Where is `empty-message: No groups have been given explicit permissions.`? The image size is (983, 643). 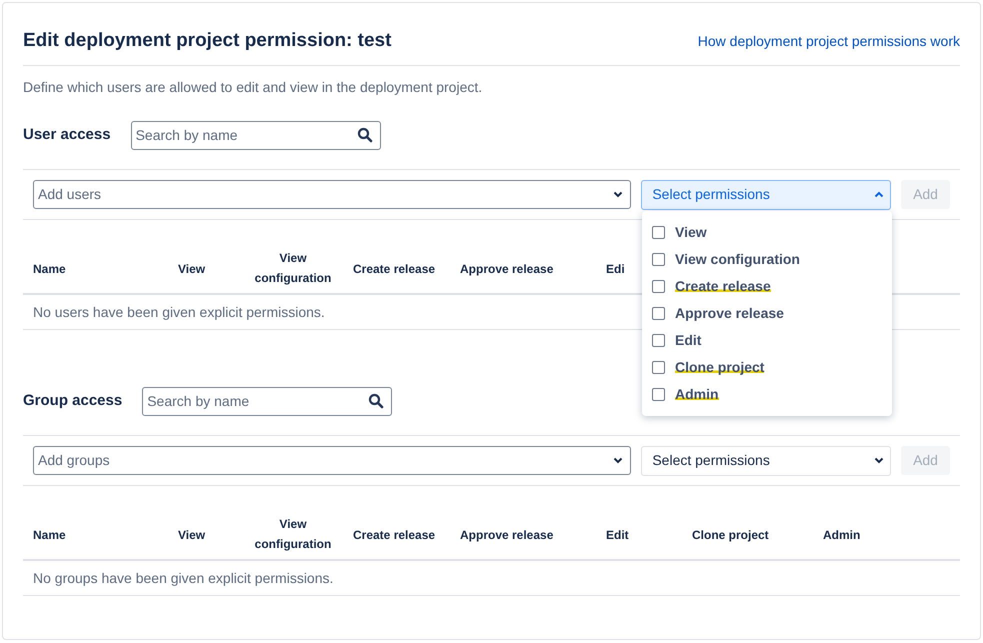
empty-message: No groups have been given explicit permissions. is located at coordinates (183, 578).